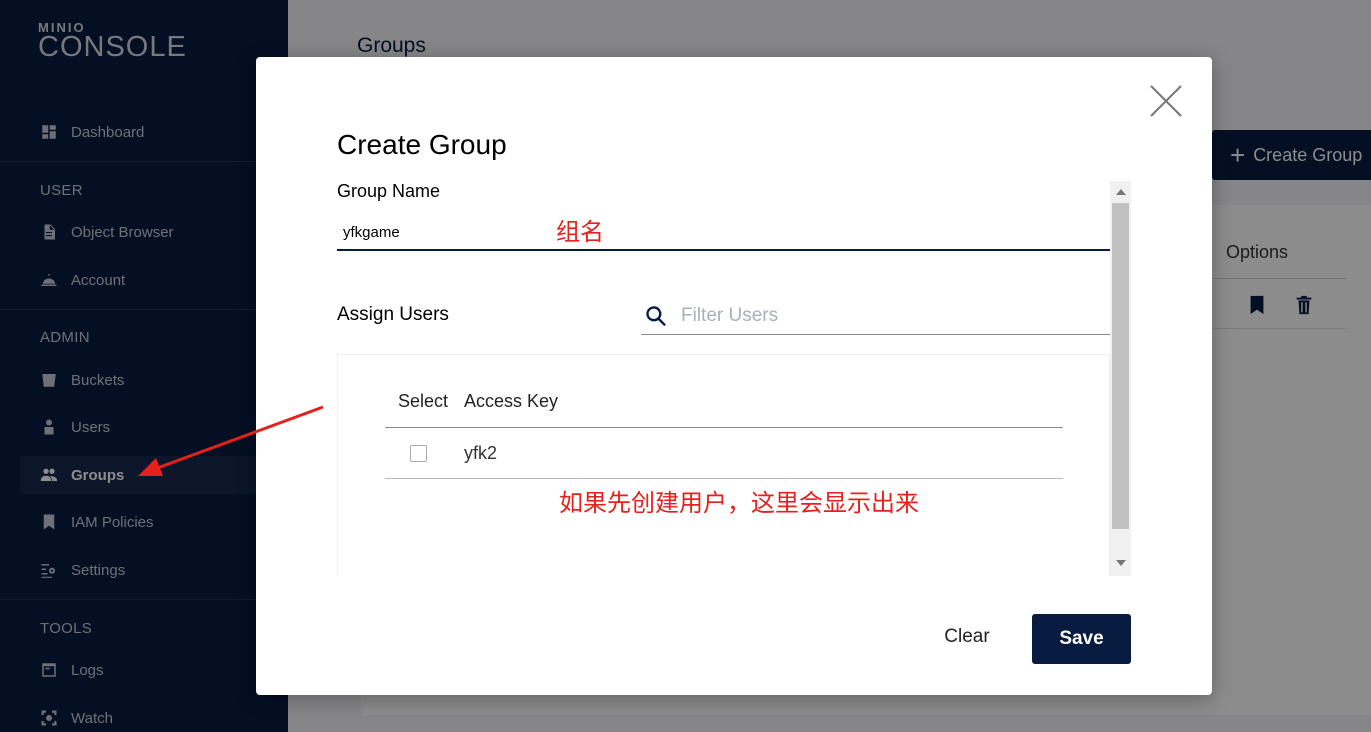  I want to click on group-name-label: Group Name, so click(389, 191).